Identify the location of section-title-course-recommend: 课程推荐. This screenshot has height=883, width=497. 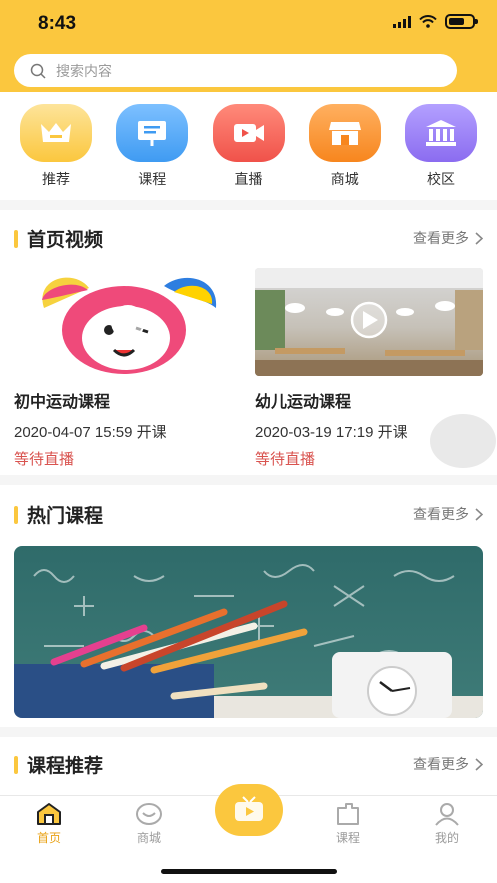
(58, 764).